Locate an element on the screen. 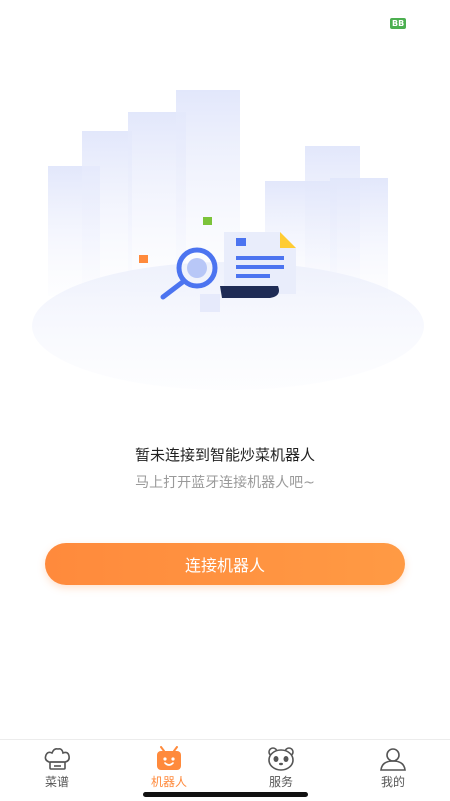 This screenshot has height=801, width=450. empty-state-subtitle: 马上打开蓝牙连接机器人吧~ is located at coordinates (225, 483).